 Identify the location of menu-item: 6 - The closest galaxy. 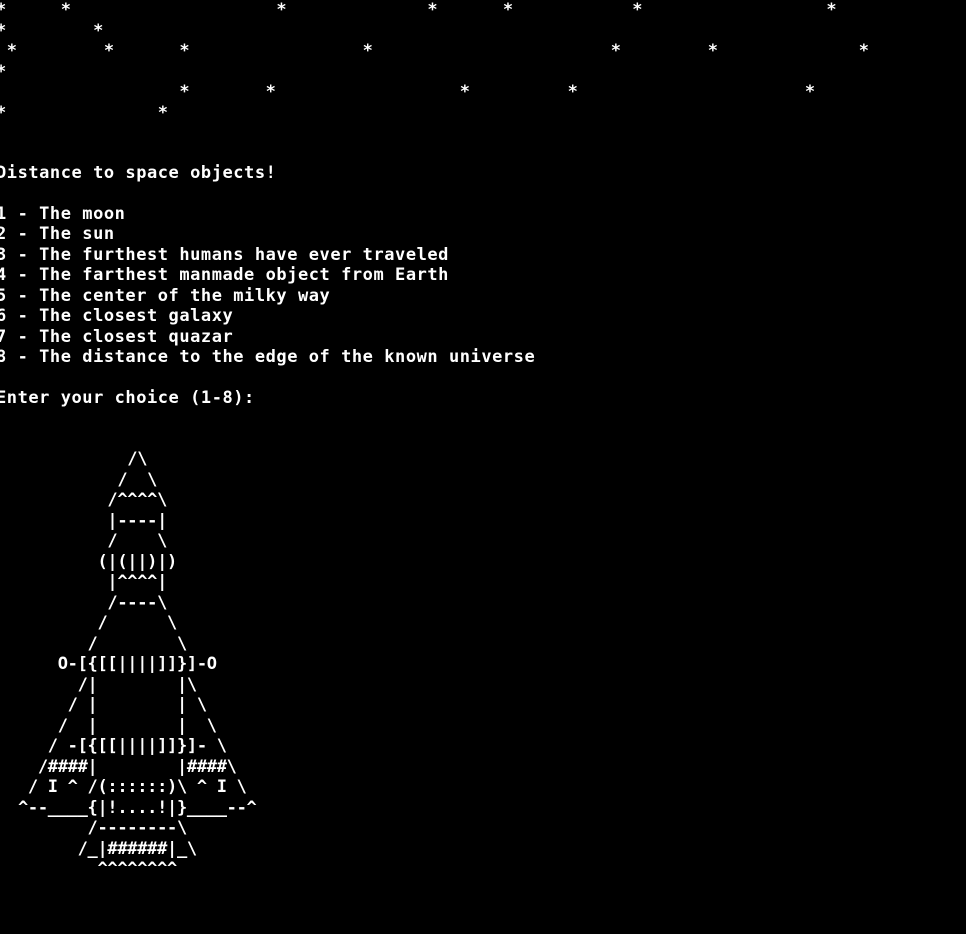
(117, 316).